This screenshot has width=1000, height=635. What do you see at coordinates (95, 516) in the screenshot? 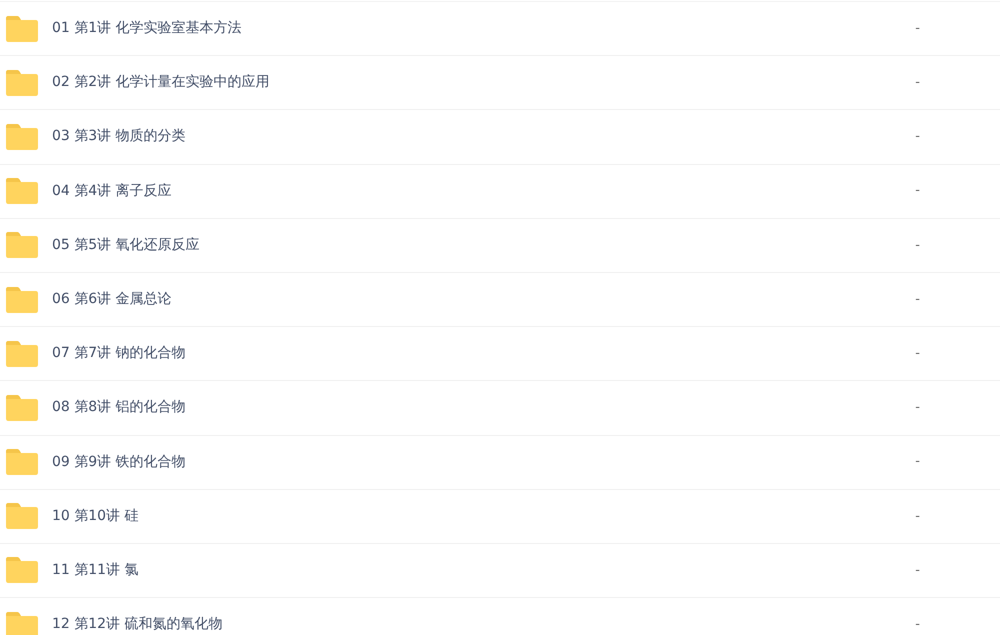
I see `folder-name: 10 第10讲 硅` at bounding box center [95, 516].